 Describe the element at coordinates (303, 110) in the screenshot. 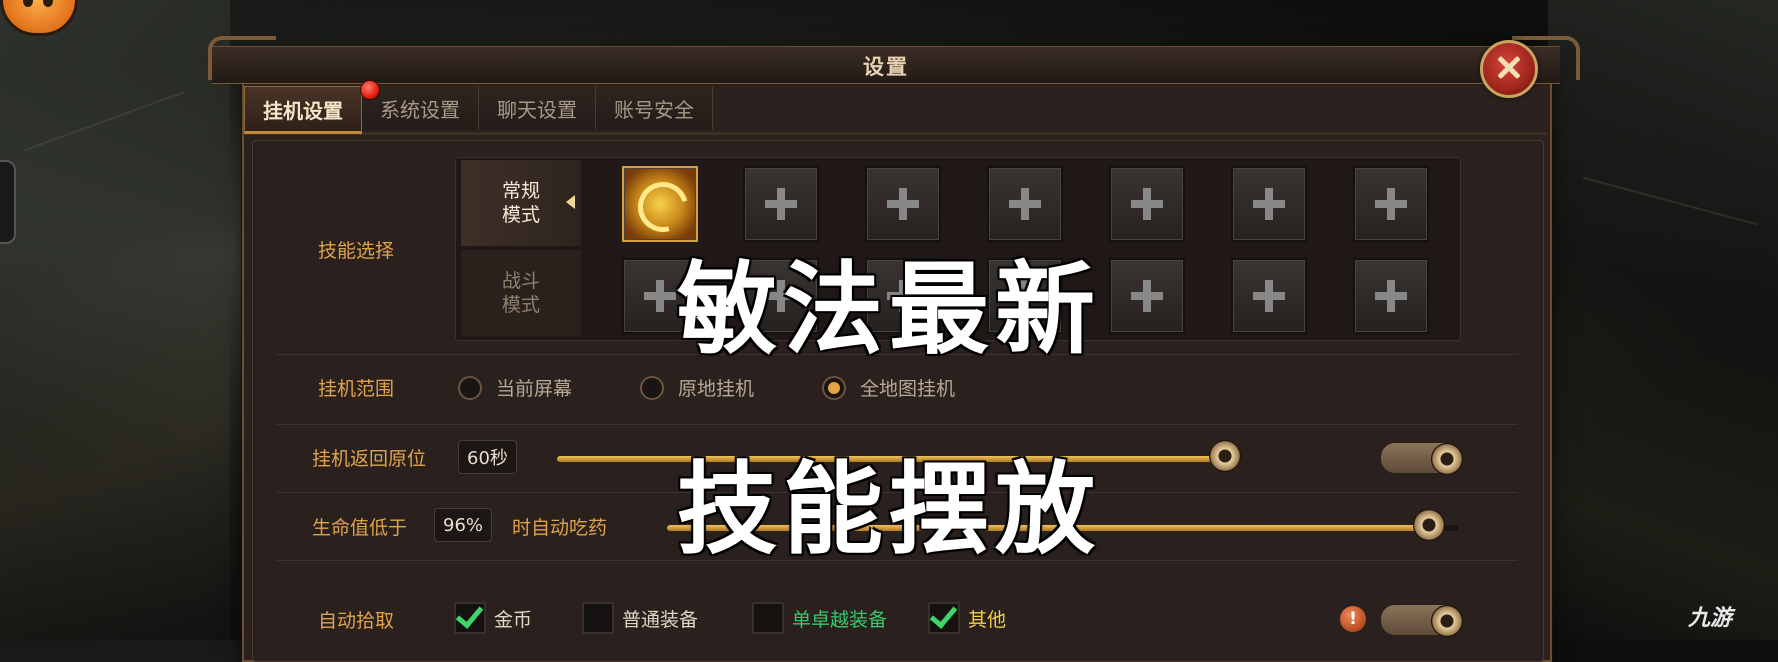

I see `tab-afk-settings: 挂机设置` at that location.